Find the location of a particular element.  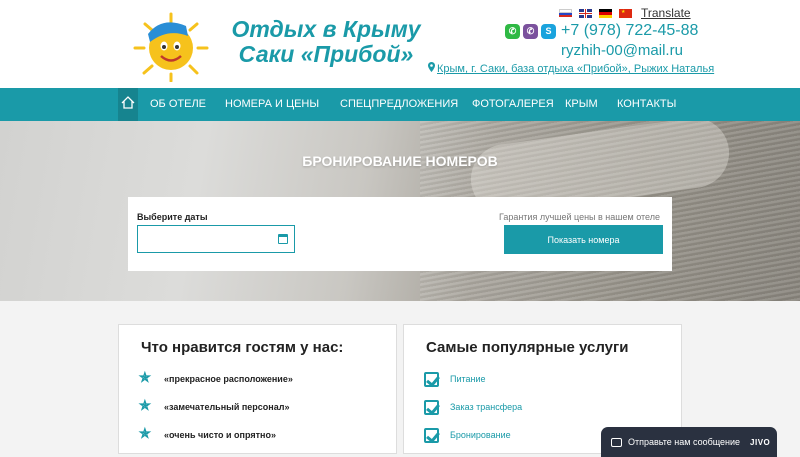

list-item: Бронирование is located at coordinates (473, 435).